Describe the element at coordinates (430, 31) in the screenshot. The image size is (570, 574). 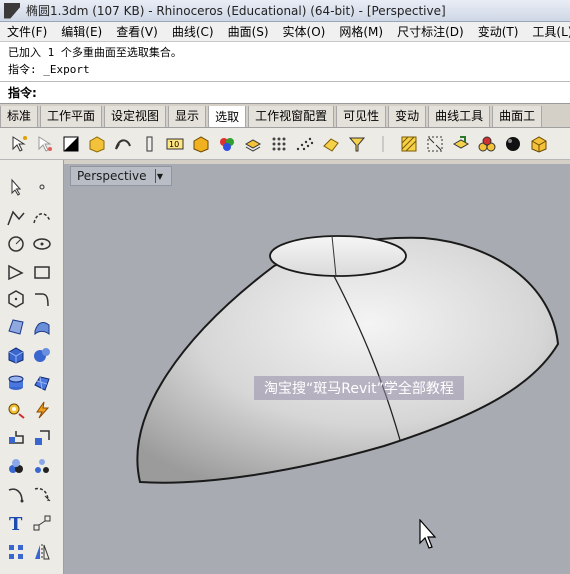
I see `menu-dimension: 尺寸标注(D)` at that location.